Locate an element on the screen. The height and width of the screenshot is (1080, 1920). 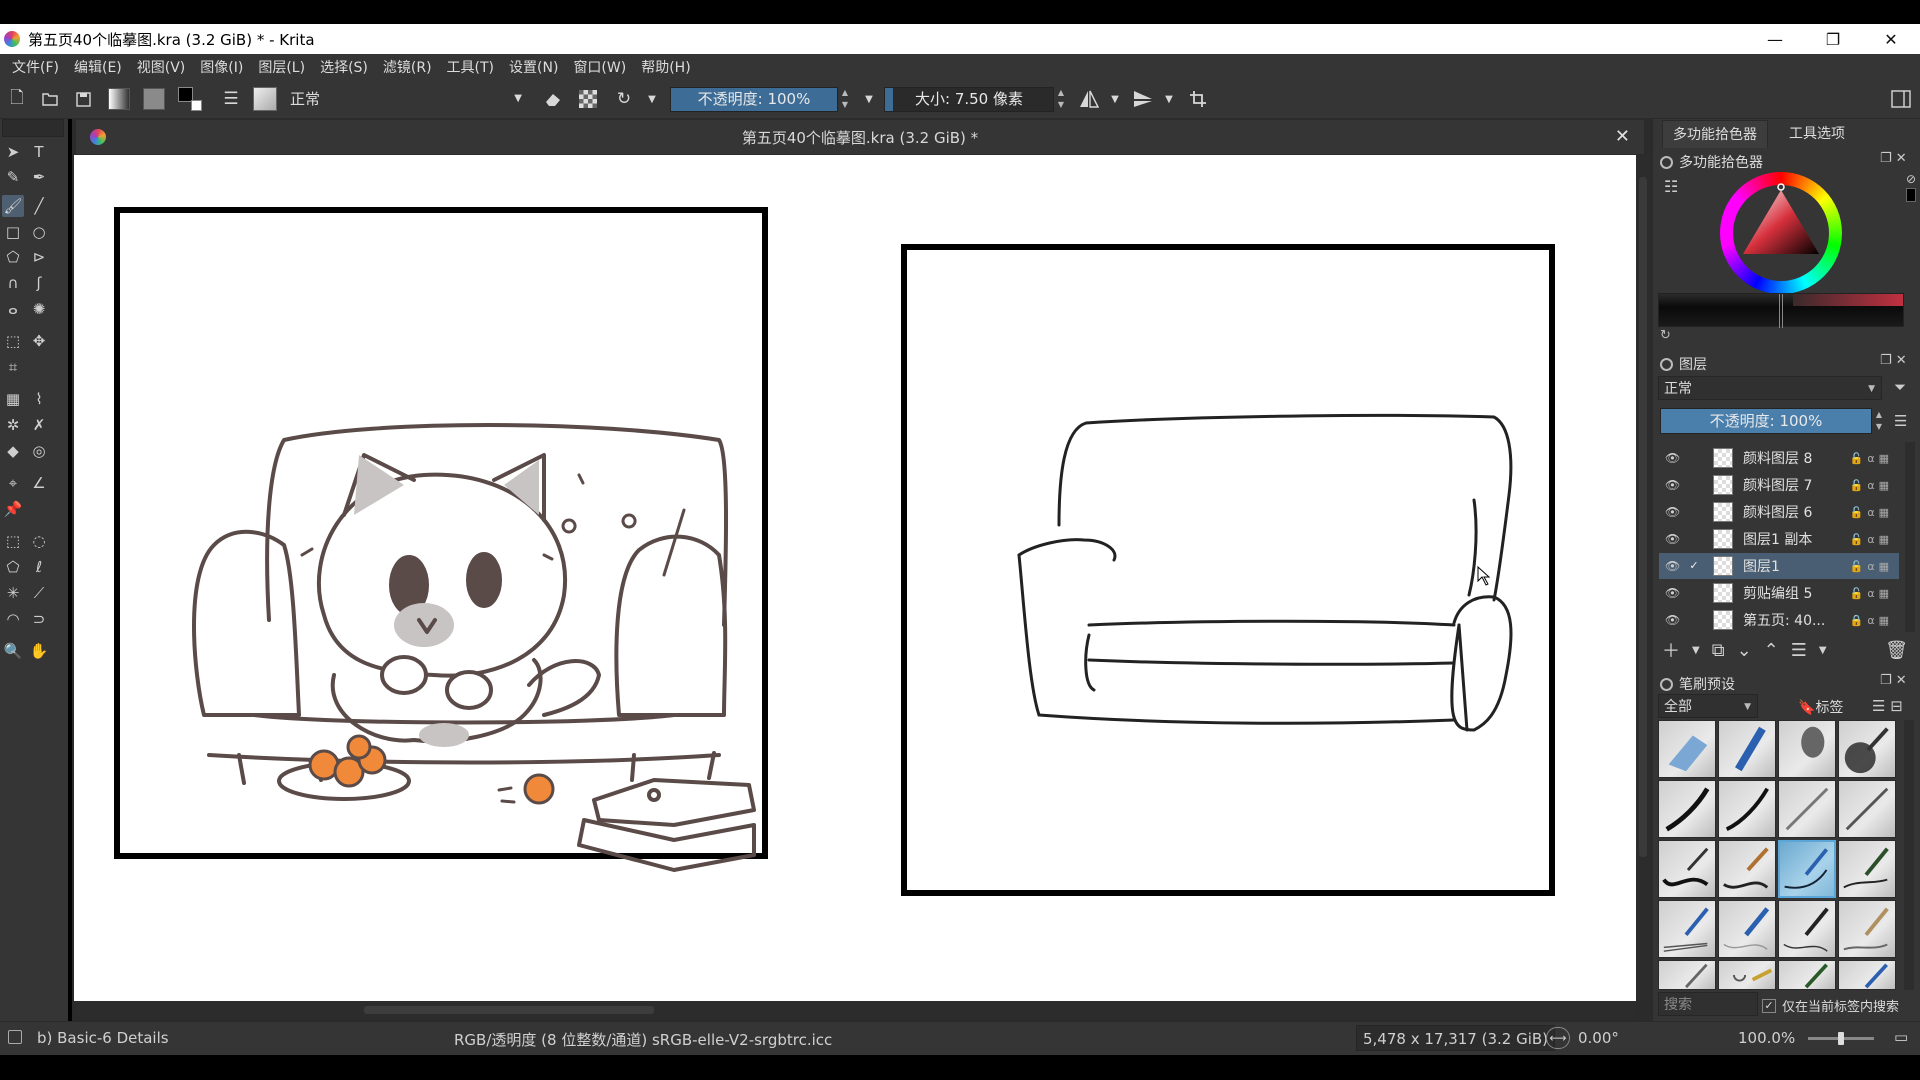
bezier-tool-icon: ∩ is located at coordinates (13, 283).